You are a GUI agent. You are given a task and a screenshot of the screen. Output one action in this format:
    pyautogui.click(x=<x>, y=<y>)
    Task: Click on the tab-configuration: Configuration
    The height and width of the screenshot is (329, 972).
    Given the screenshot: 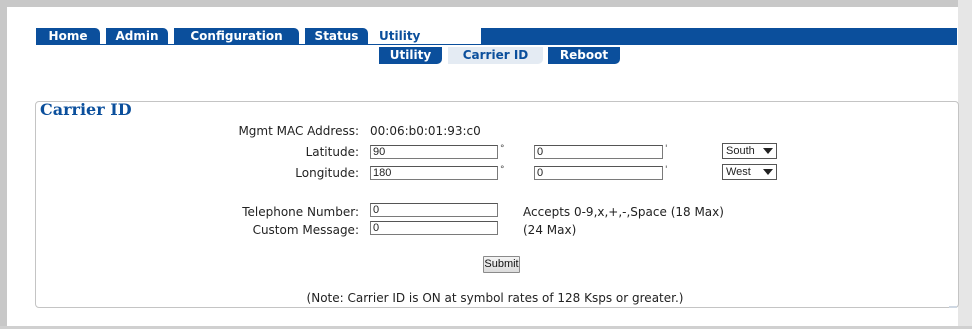 What is the action you would take?
    pyautogui.click(x=236, y=36)
    